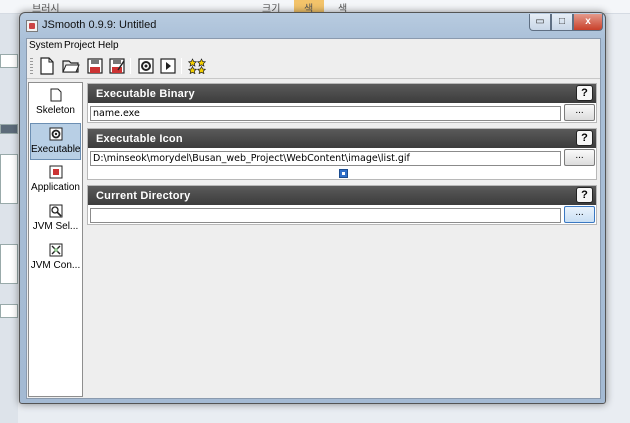 Image resolution: width=630 pixels, height=423 pixels. Describe the element at coordinates (342, 195) in the screenshot. I see `panel-title: Current Directory` at that location.